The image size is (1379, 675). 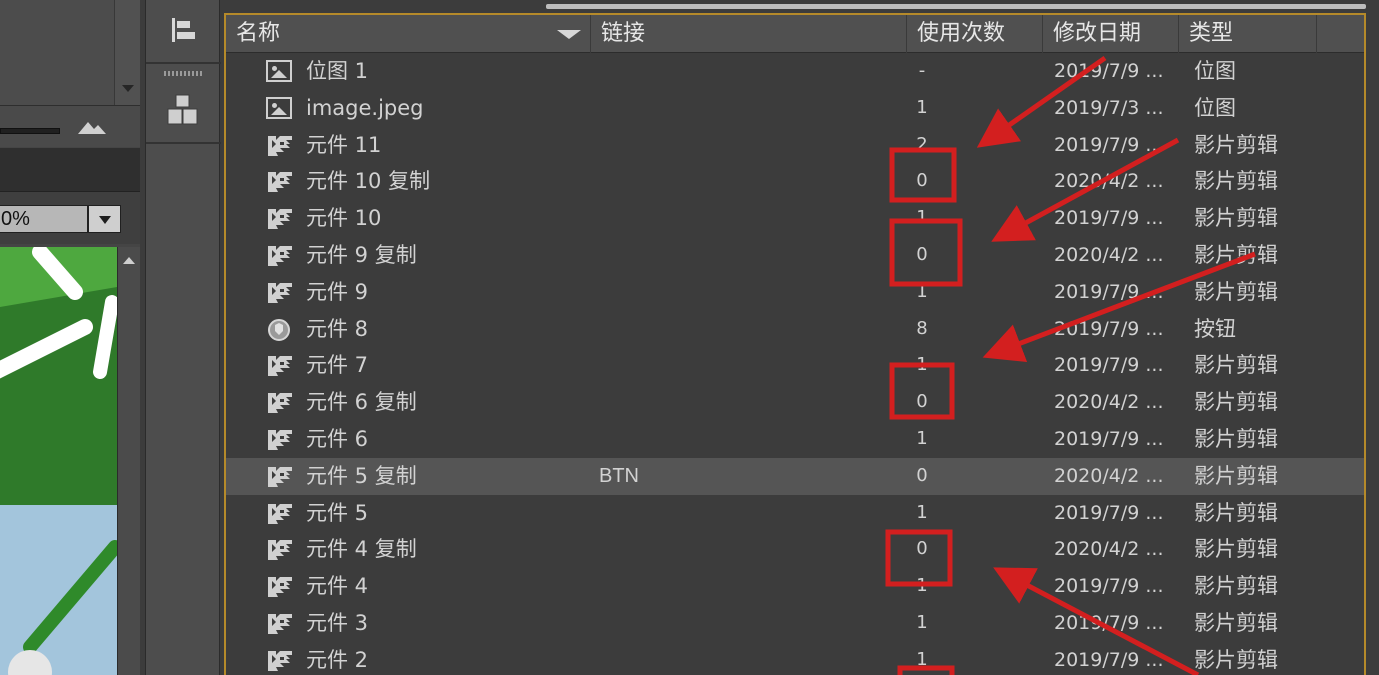 I want to click on library-item-row: 元件 7 1 2019/7/9 ... 影片剪辑, so click(x=795, y=365).